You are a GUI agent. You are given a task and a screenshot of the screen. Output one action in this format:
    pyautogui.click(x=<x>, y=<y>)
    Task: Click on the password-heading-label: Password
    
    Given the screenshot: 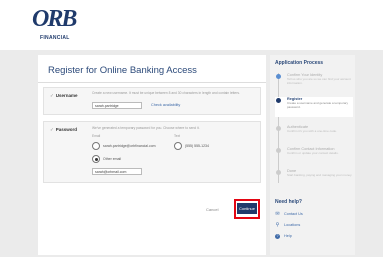 What is the action you would take?
    pyautogui.click(x=66, y=129)
    